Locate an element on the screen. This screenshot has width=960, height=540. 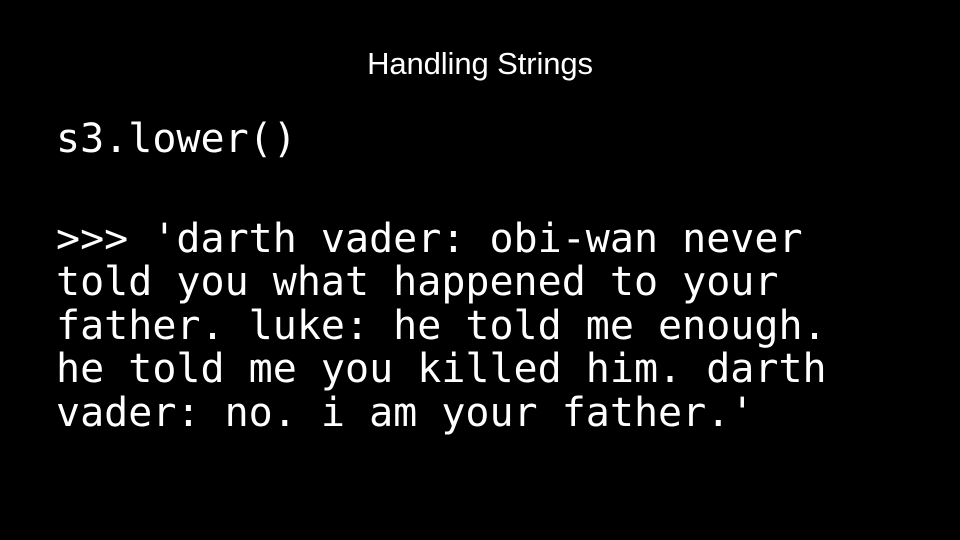
output-line: he told me you killed him. darth is located at coordinates (441, 369).